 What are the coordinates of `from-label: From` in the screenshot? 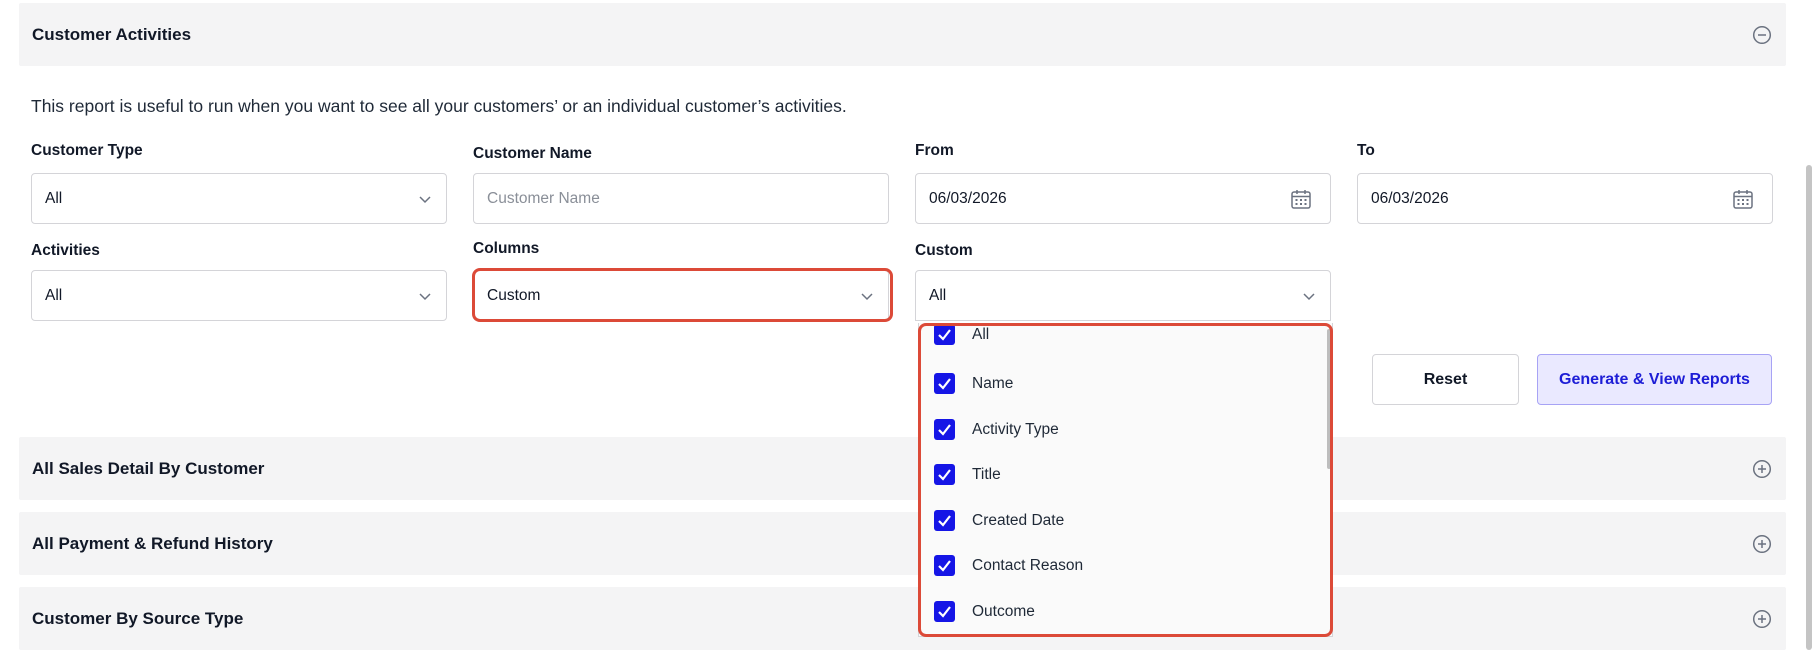 It's located at (934, 150).